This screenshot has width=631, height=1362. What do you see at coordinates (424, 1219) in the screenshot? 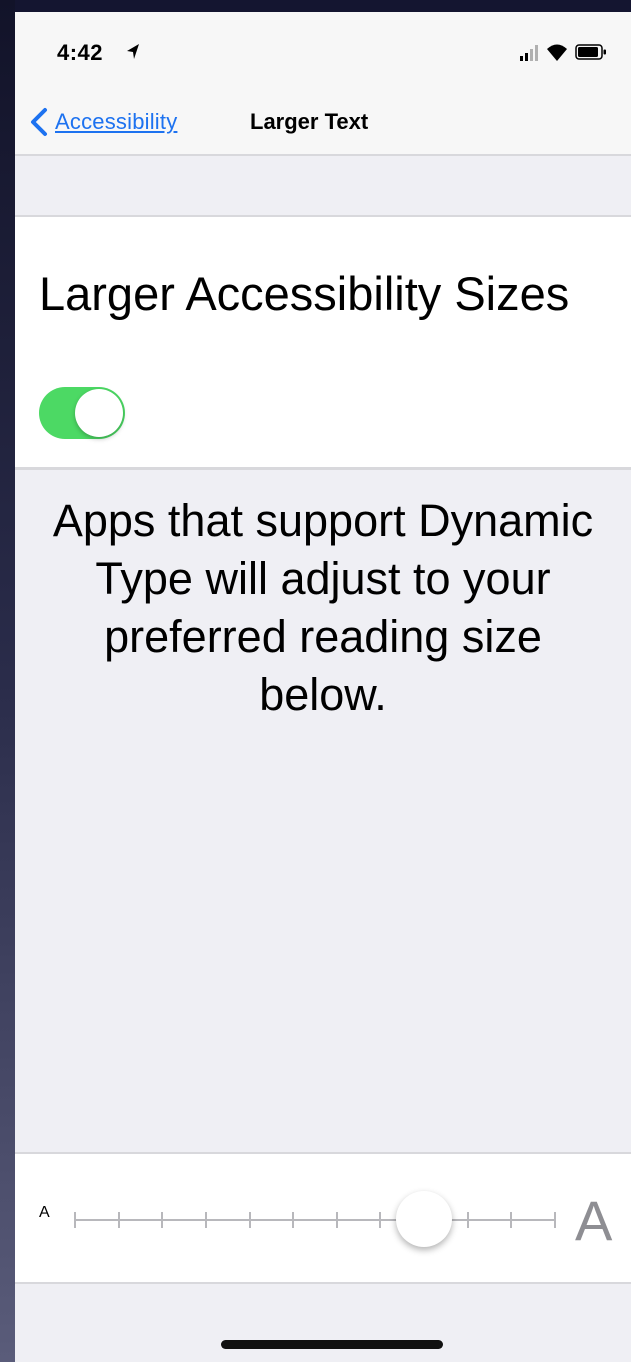
I see `slider-thumb` at bounding box center [424, 1219].